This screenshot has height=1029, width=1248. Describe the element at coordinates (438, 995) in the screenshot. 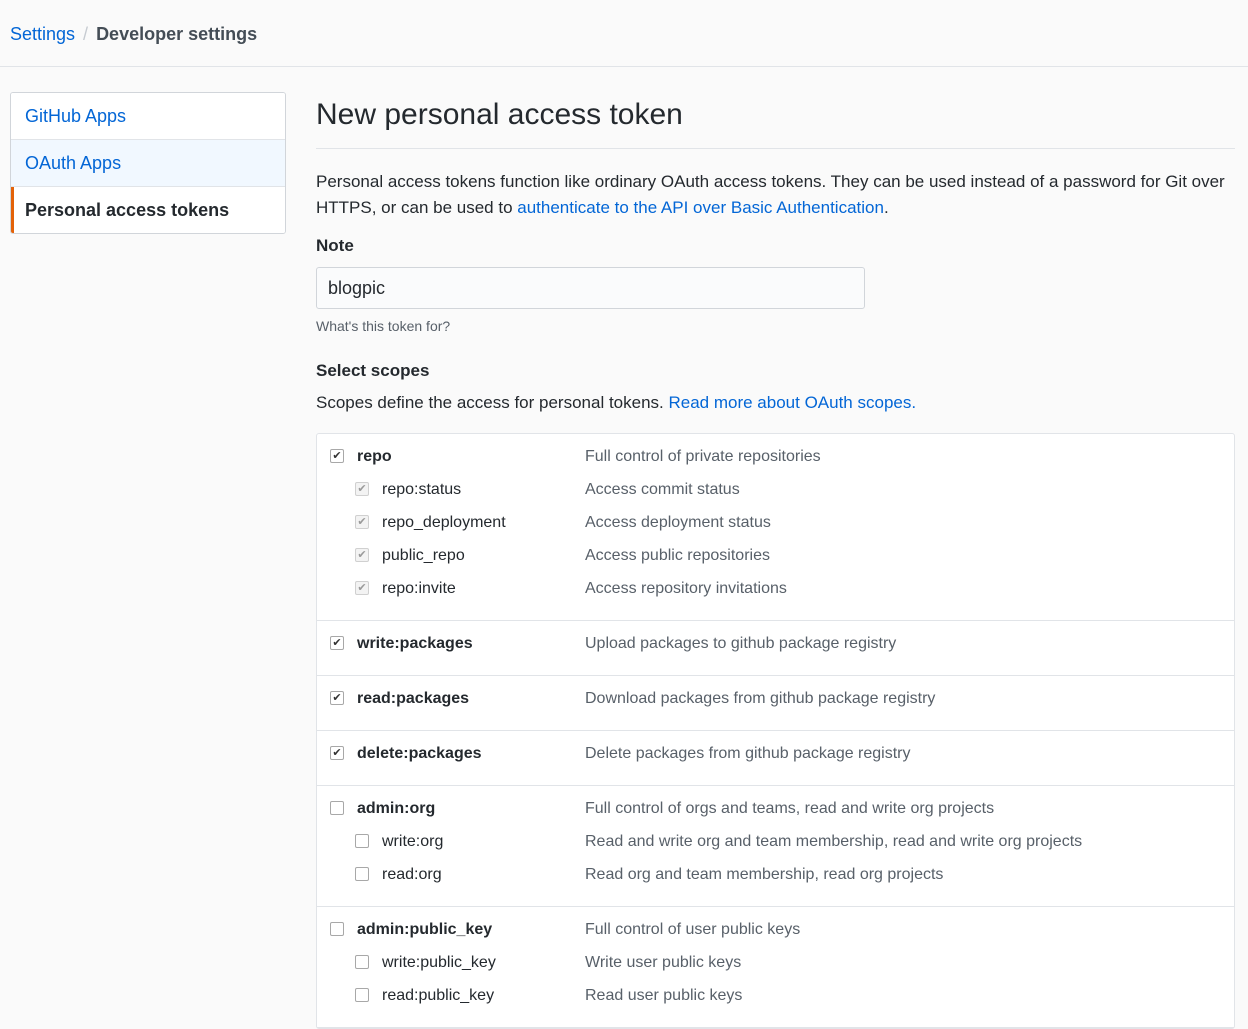

I see `scope-name: read:public_key` at that location.